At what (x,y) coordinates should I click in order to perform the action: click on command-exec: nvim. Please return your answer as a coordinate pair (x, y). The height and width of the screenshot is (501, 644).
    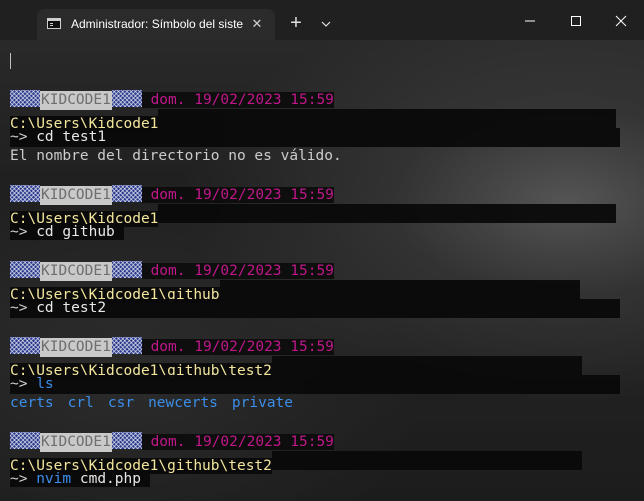
    Looking at the image, I should click on (54, 479).